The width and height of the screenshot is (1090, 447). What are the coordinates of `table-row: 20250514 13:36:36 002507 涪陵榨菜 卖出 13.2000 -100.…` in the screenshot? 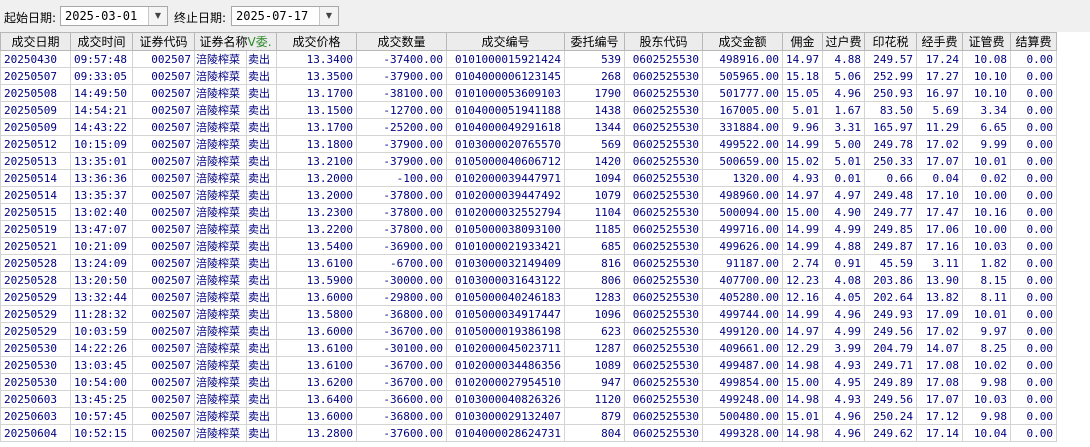 It's located at (529, 178).